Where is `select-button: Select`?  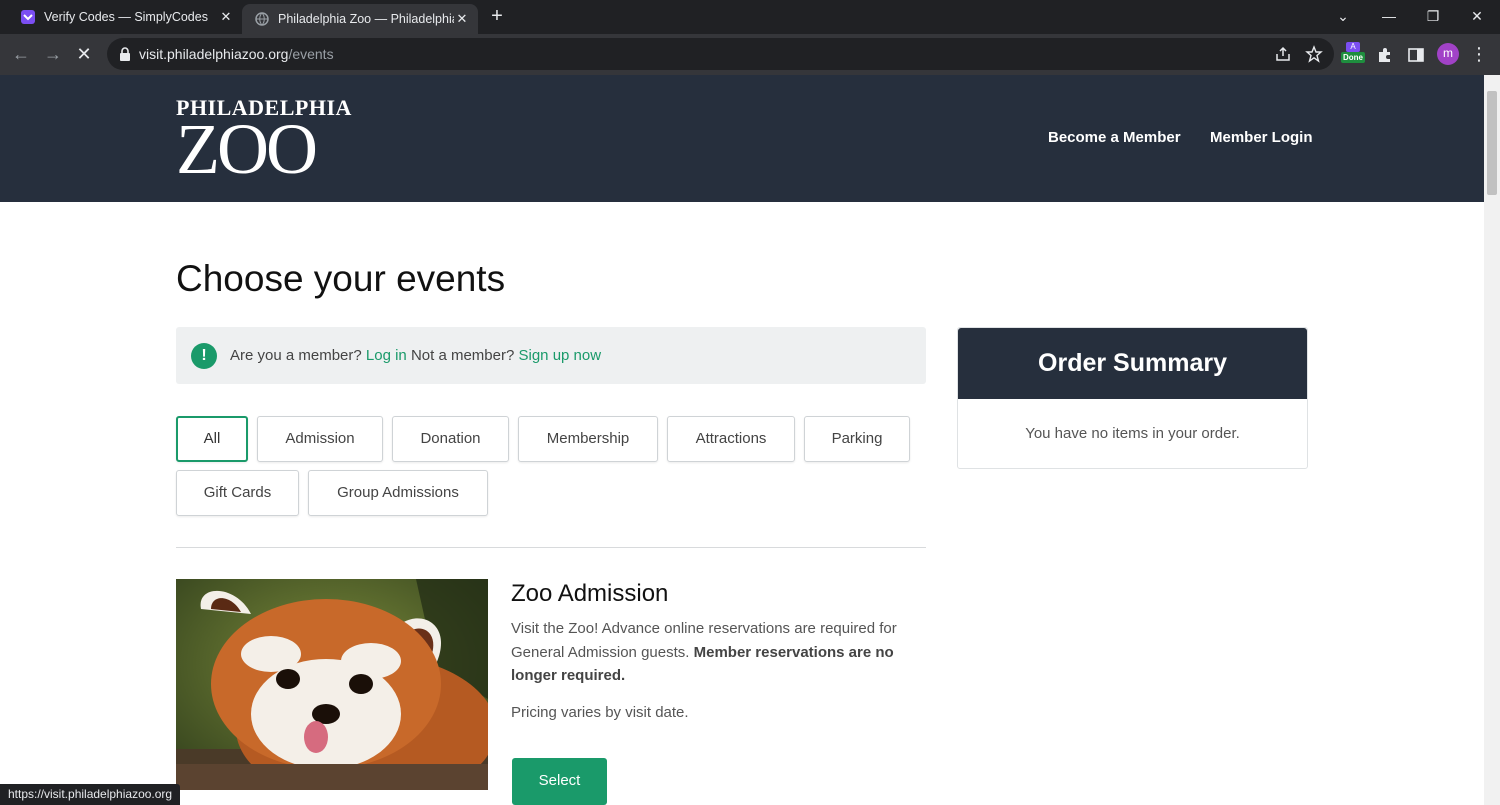
select-button: Select is located at coordinates (559, 781).